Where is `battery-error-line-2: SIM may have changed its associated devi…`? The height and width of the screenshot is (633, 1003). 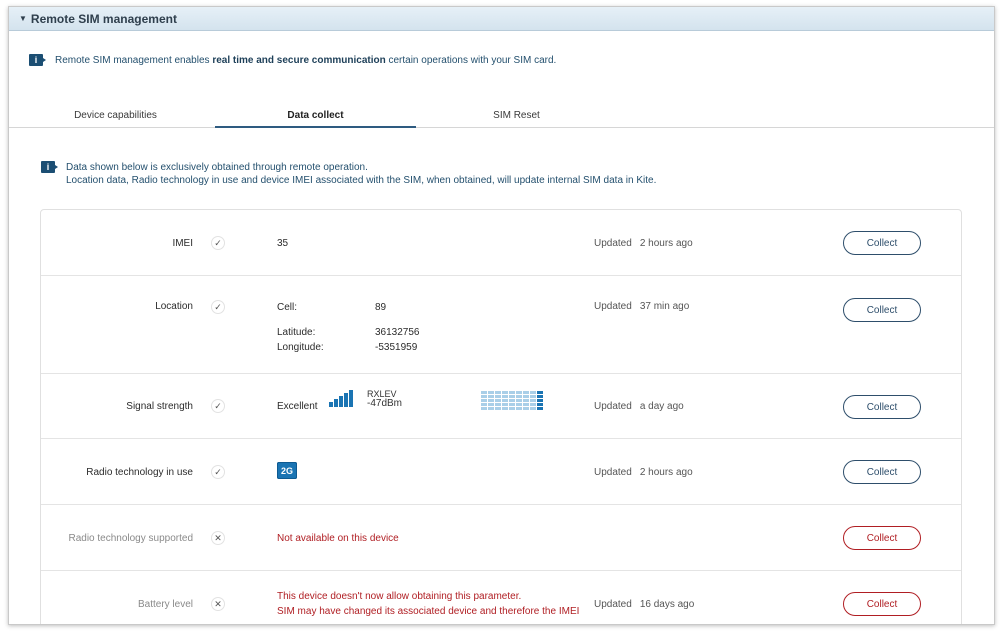
battery-error-line-2: SIM may have changed its associated devi… is located at coordinates (428, 611).